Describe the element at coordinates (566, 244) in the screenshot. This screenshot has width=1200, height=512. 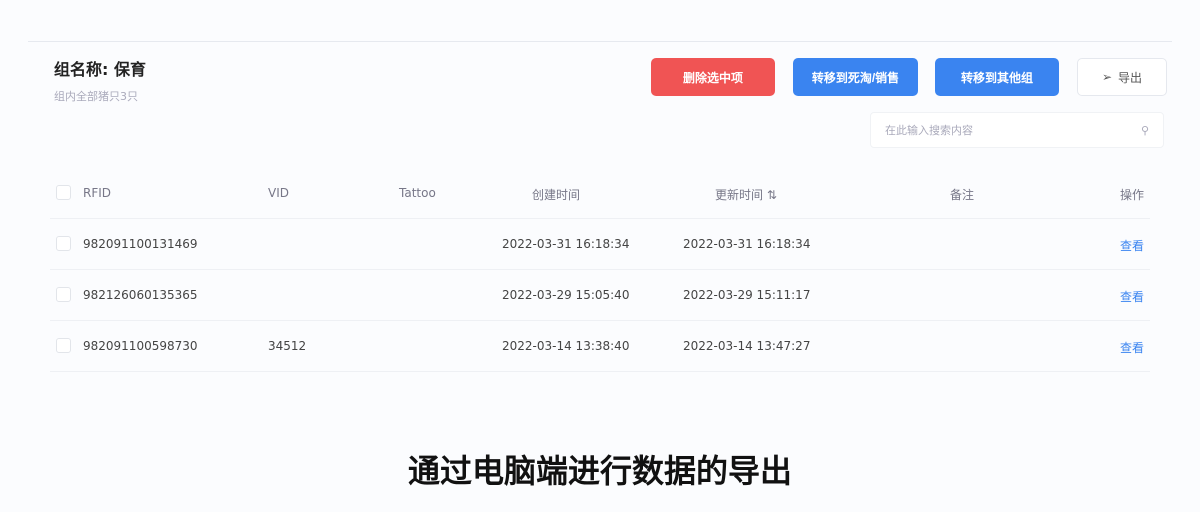
I see `created: 2022-03-31 16:18:34` at that location.